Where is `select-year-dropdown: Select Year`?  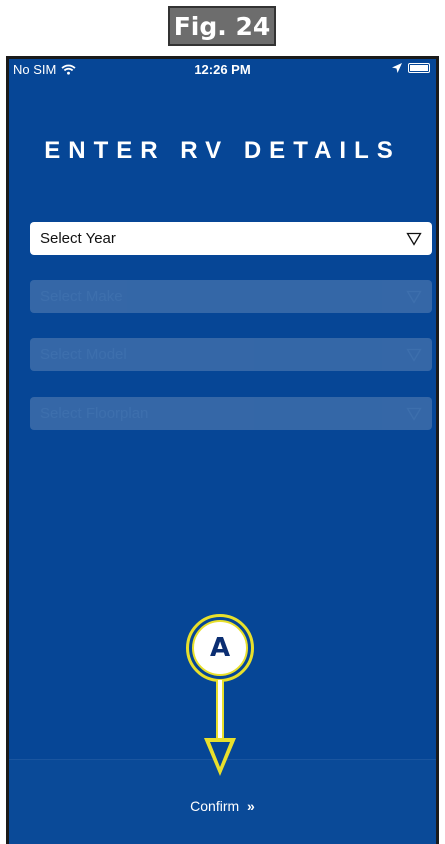
select-year-dropdown: Select Year is located at coordinates (231, 238).